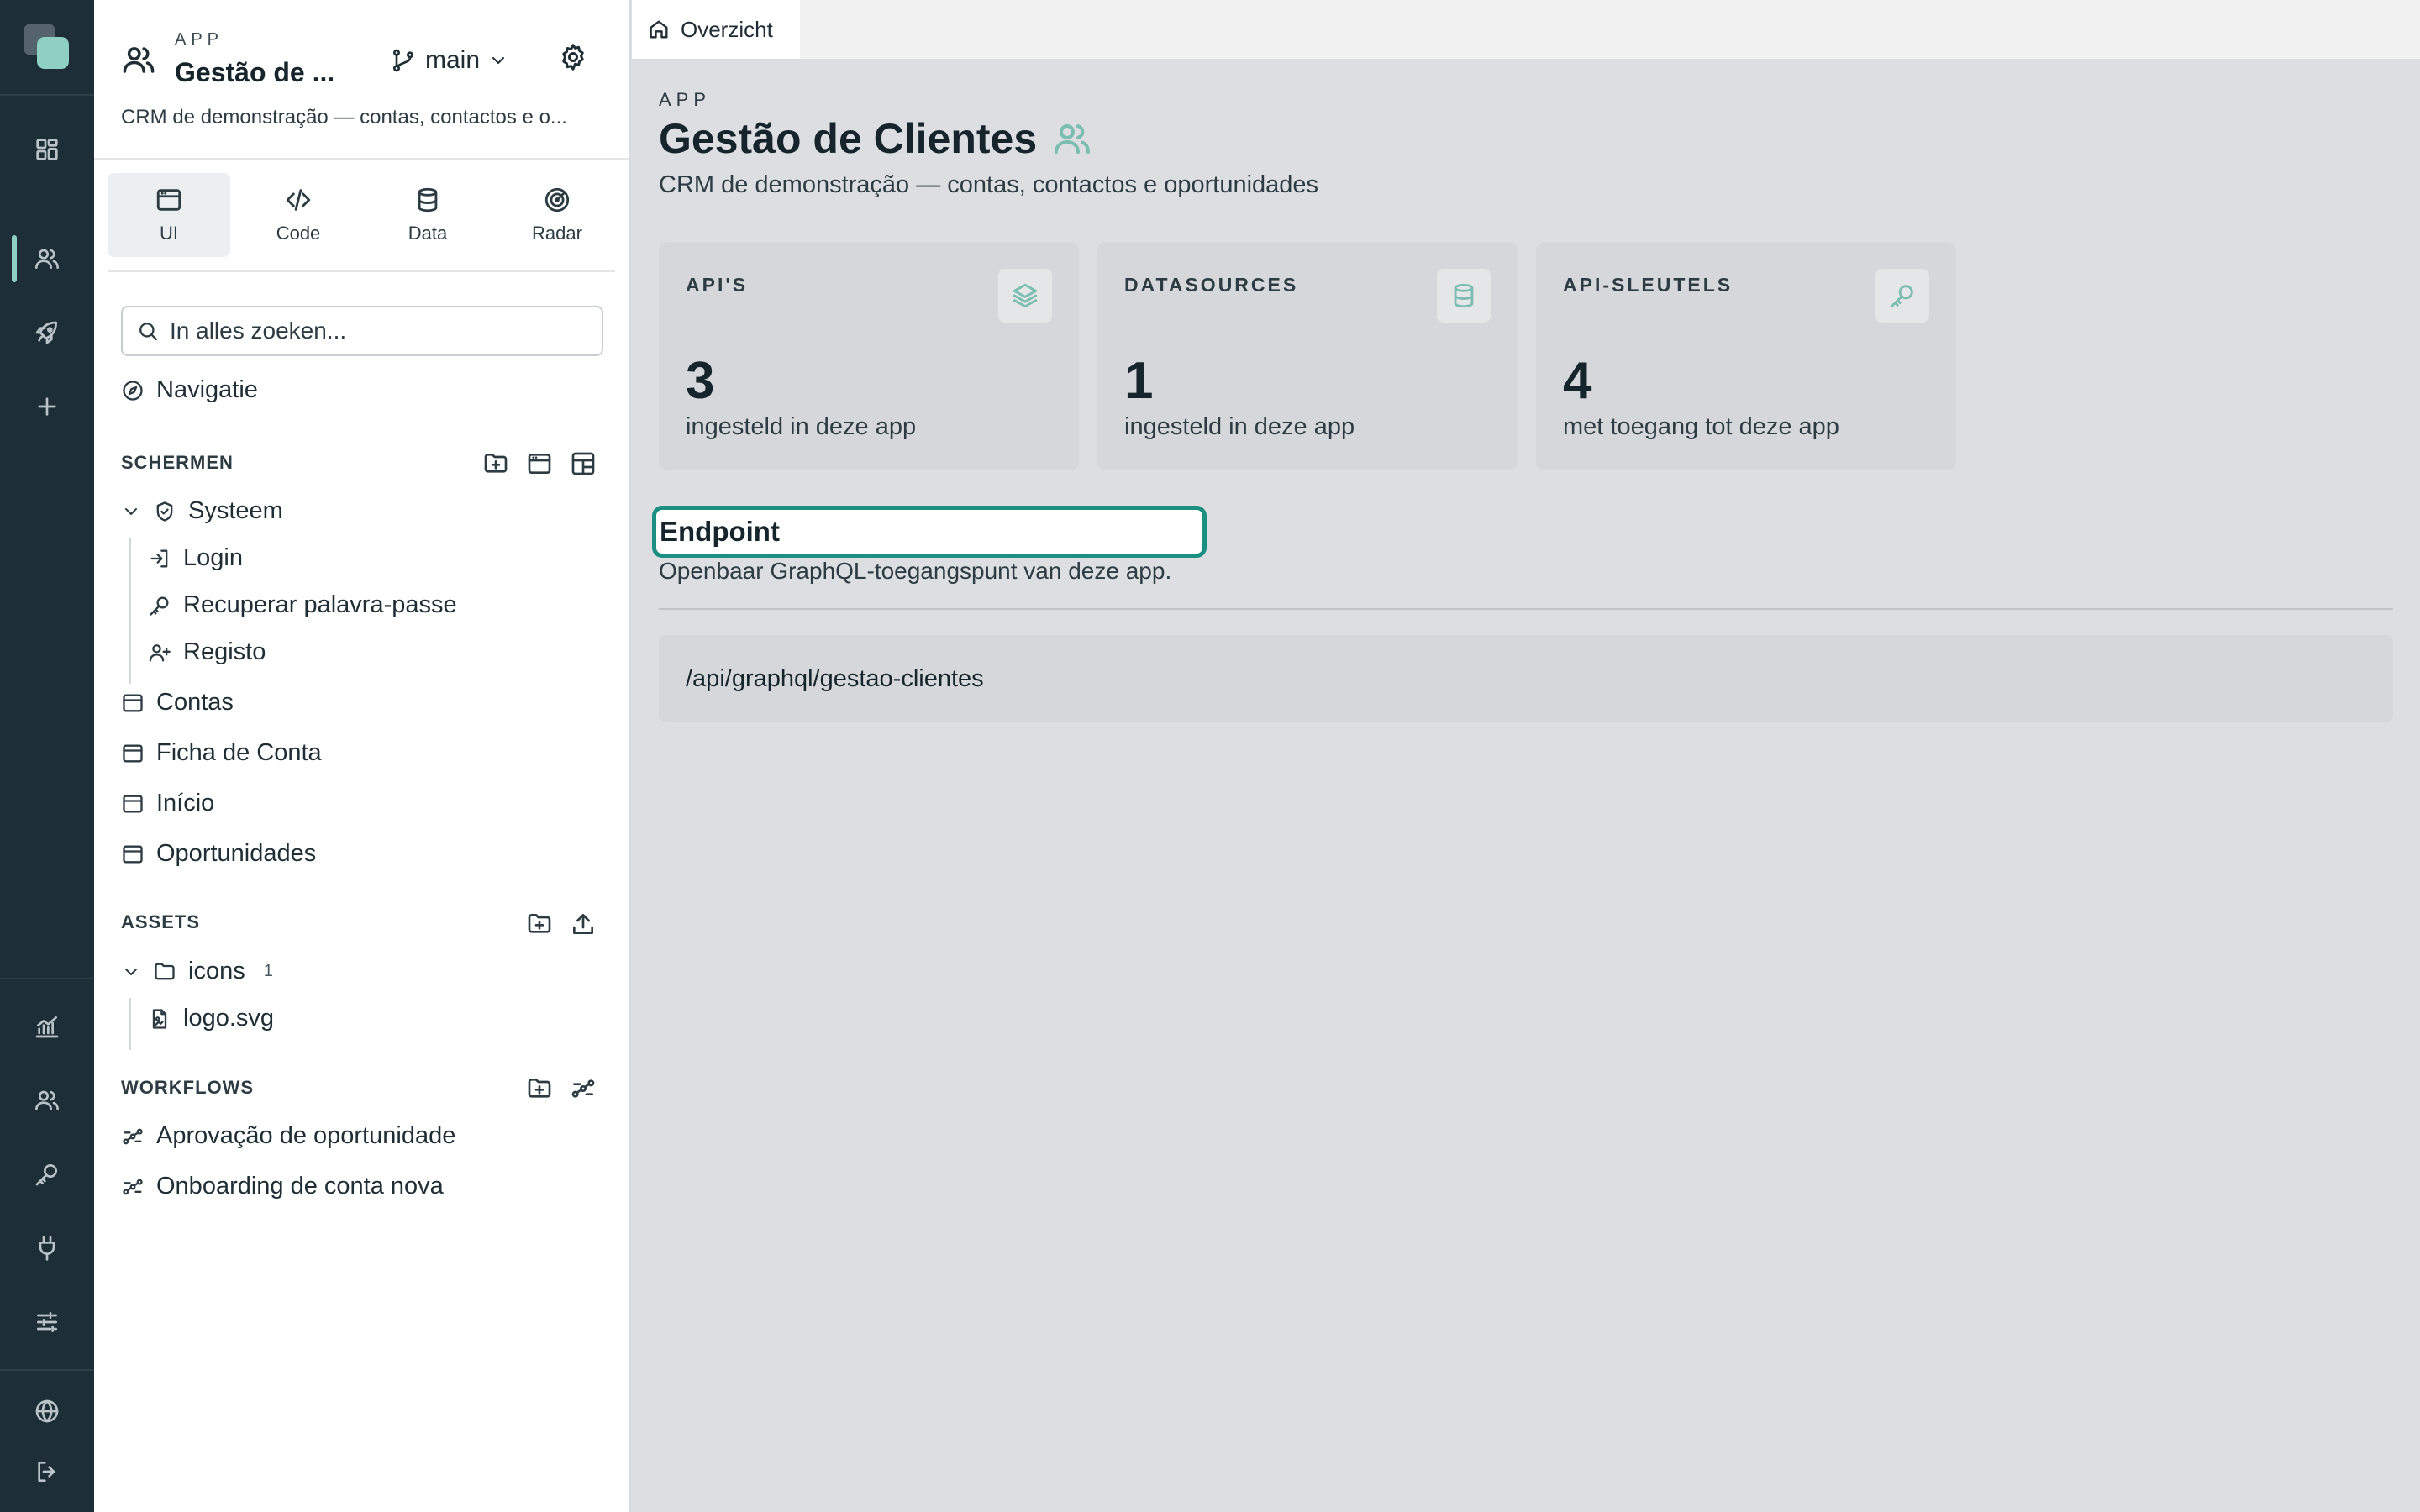 The height and width of the screenshot is (1512, 2420). I want to click on tree-item-screen: Oportunidades, so click(218, 854).